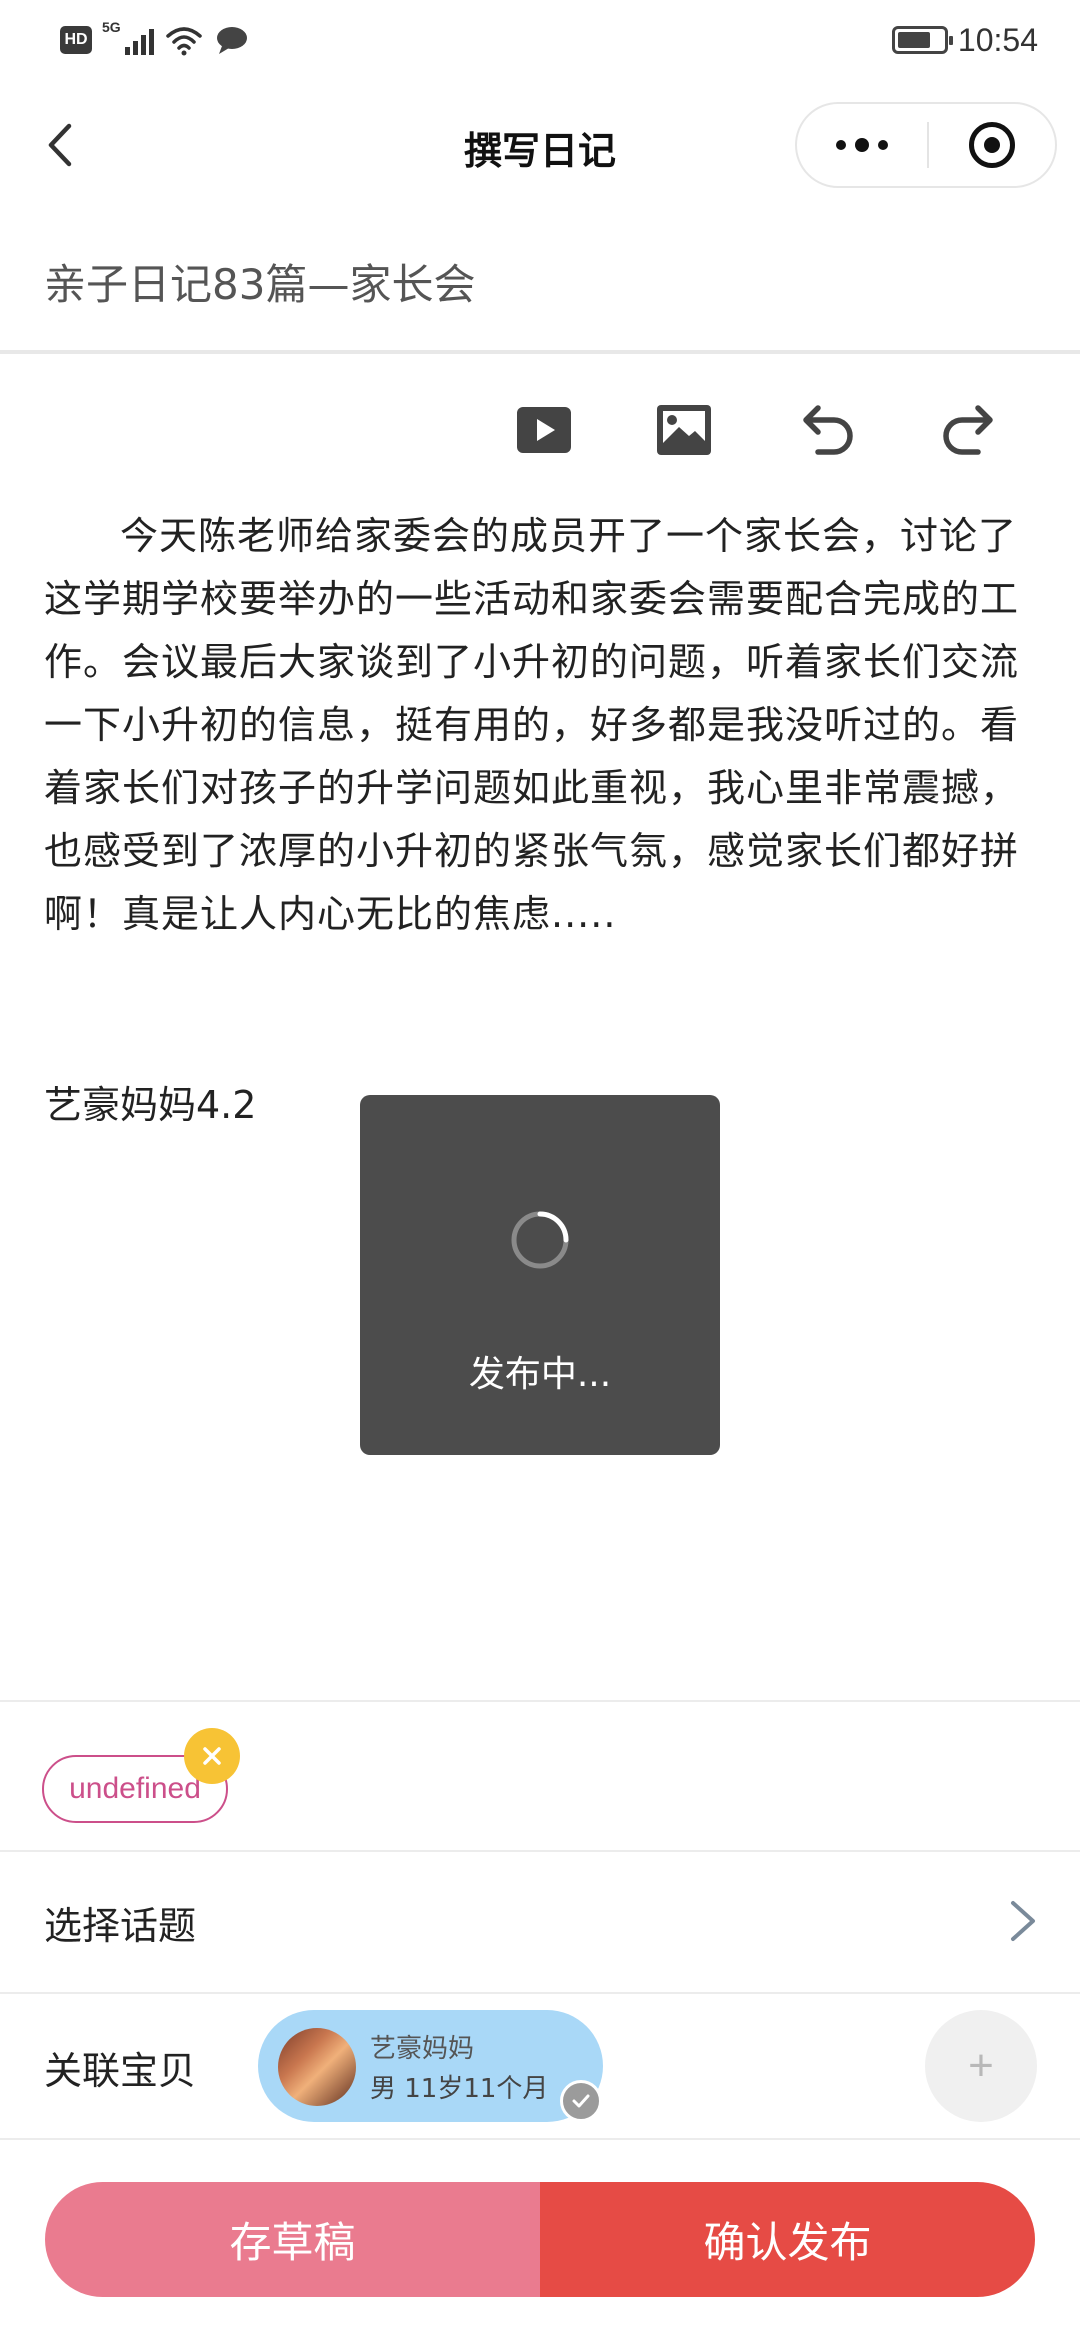 This screenshot has height=2340, width=1080. I want to click on redo-button, so click(969, 430).